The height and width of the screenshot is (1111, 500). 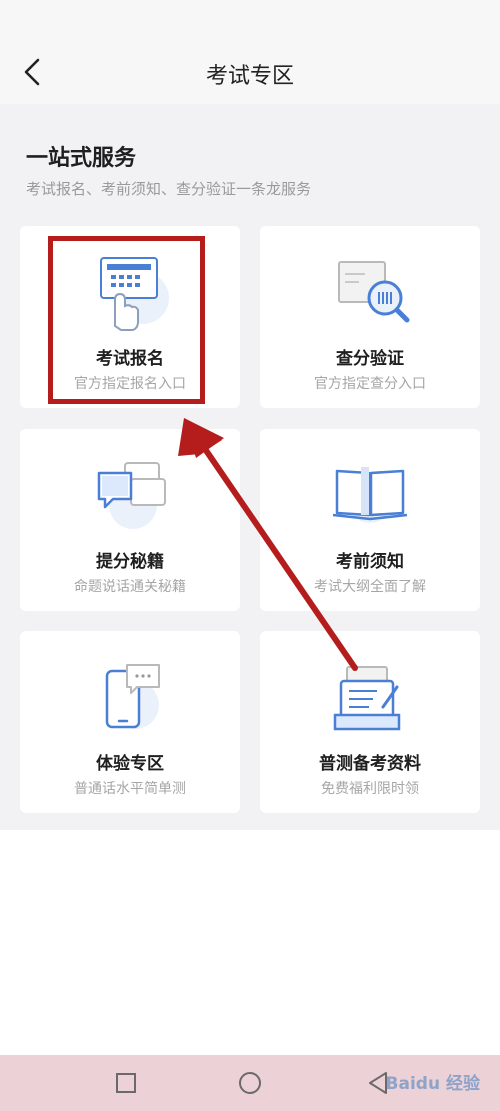 I want to click on section-title: 一站式服务, so click(x=81, y=158).